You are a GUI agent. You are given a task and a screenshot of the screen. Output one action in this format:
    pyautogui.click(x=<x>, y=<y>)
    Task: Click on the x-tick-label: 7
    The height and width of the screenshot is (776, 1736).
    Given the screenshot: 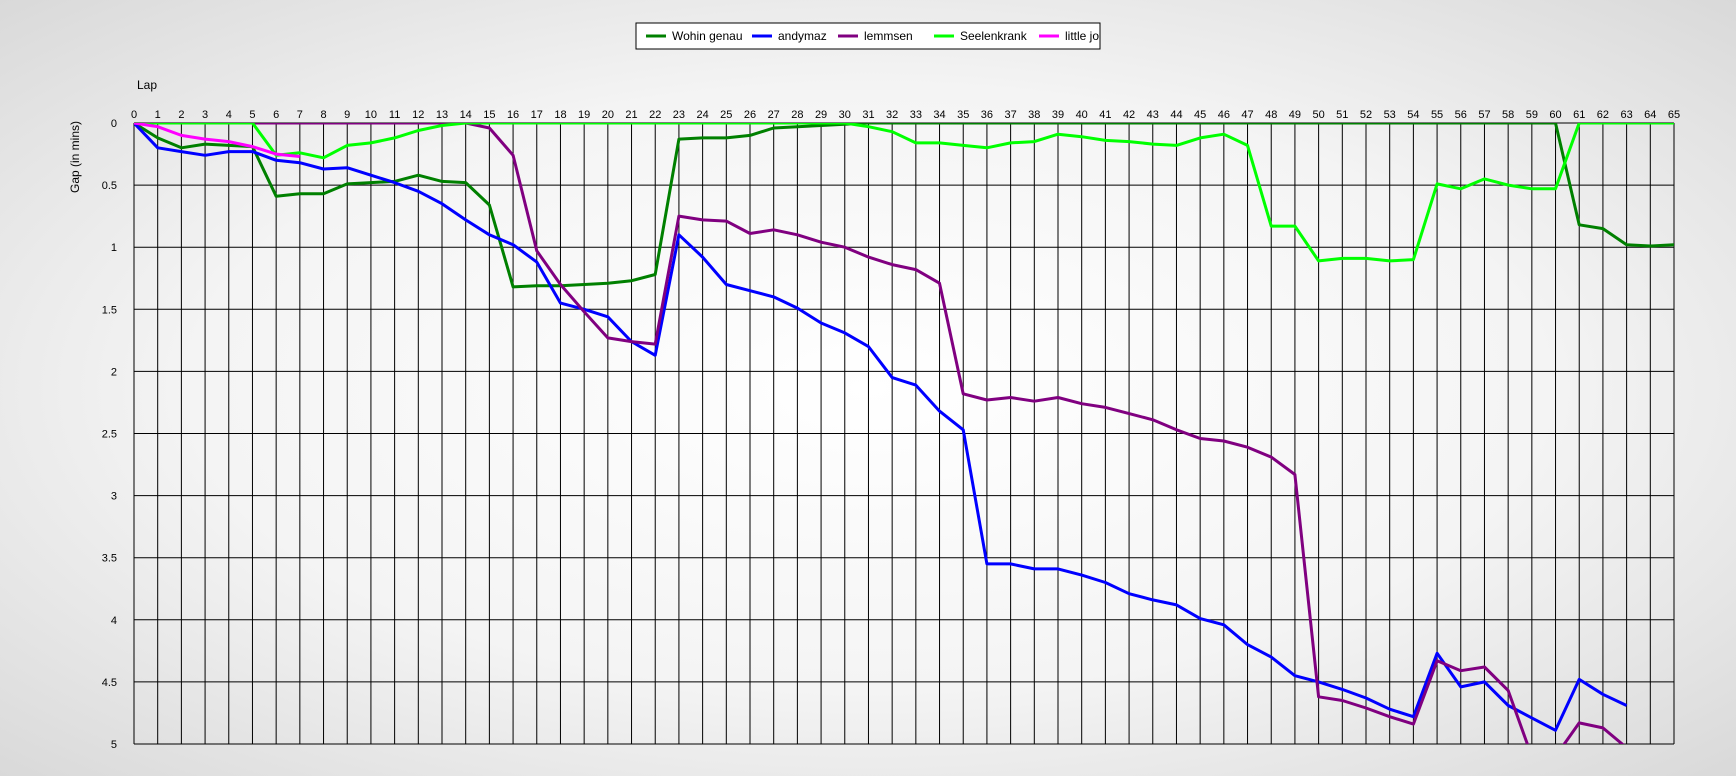 What is the action you would take?
    pyautogui.click(x=300, y=115)
    